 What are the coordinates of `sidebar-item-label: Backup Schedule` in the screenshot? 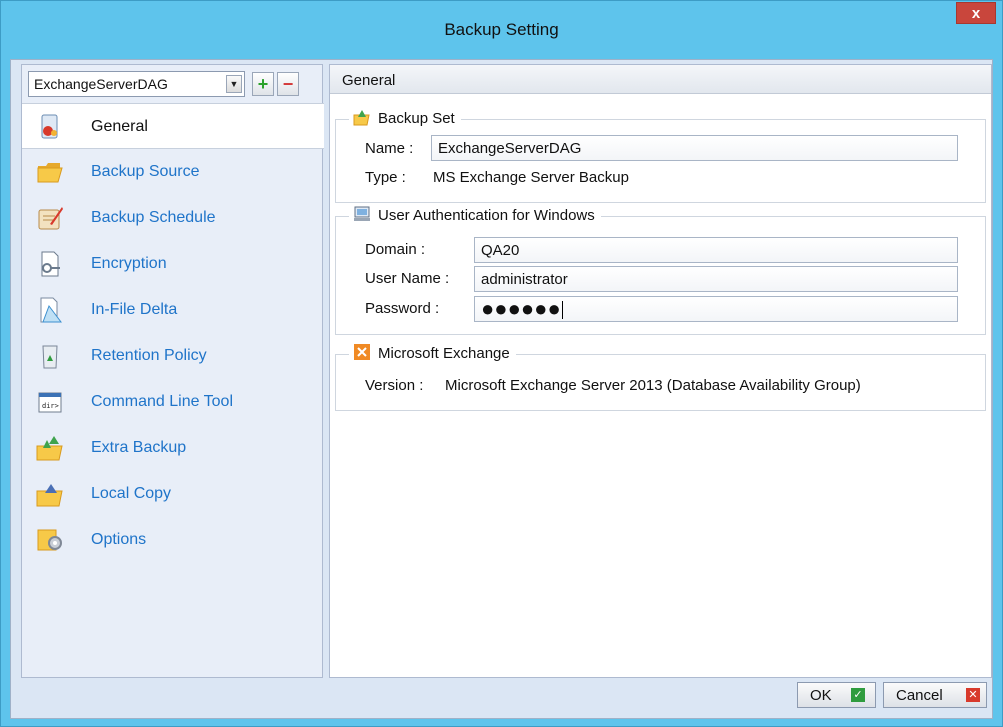 It's located at (153, 217).